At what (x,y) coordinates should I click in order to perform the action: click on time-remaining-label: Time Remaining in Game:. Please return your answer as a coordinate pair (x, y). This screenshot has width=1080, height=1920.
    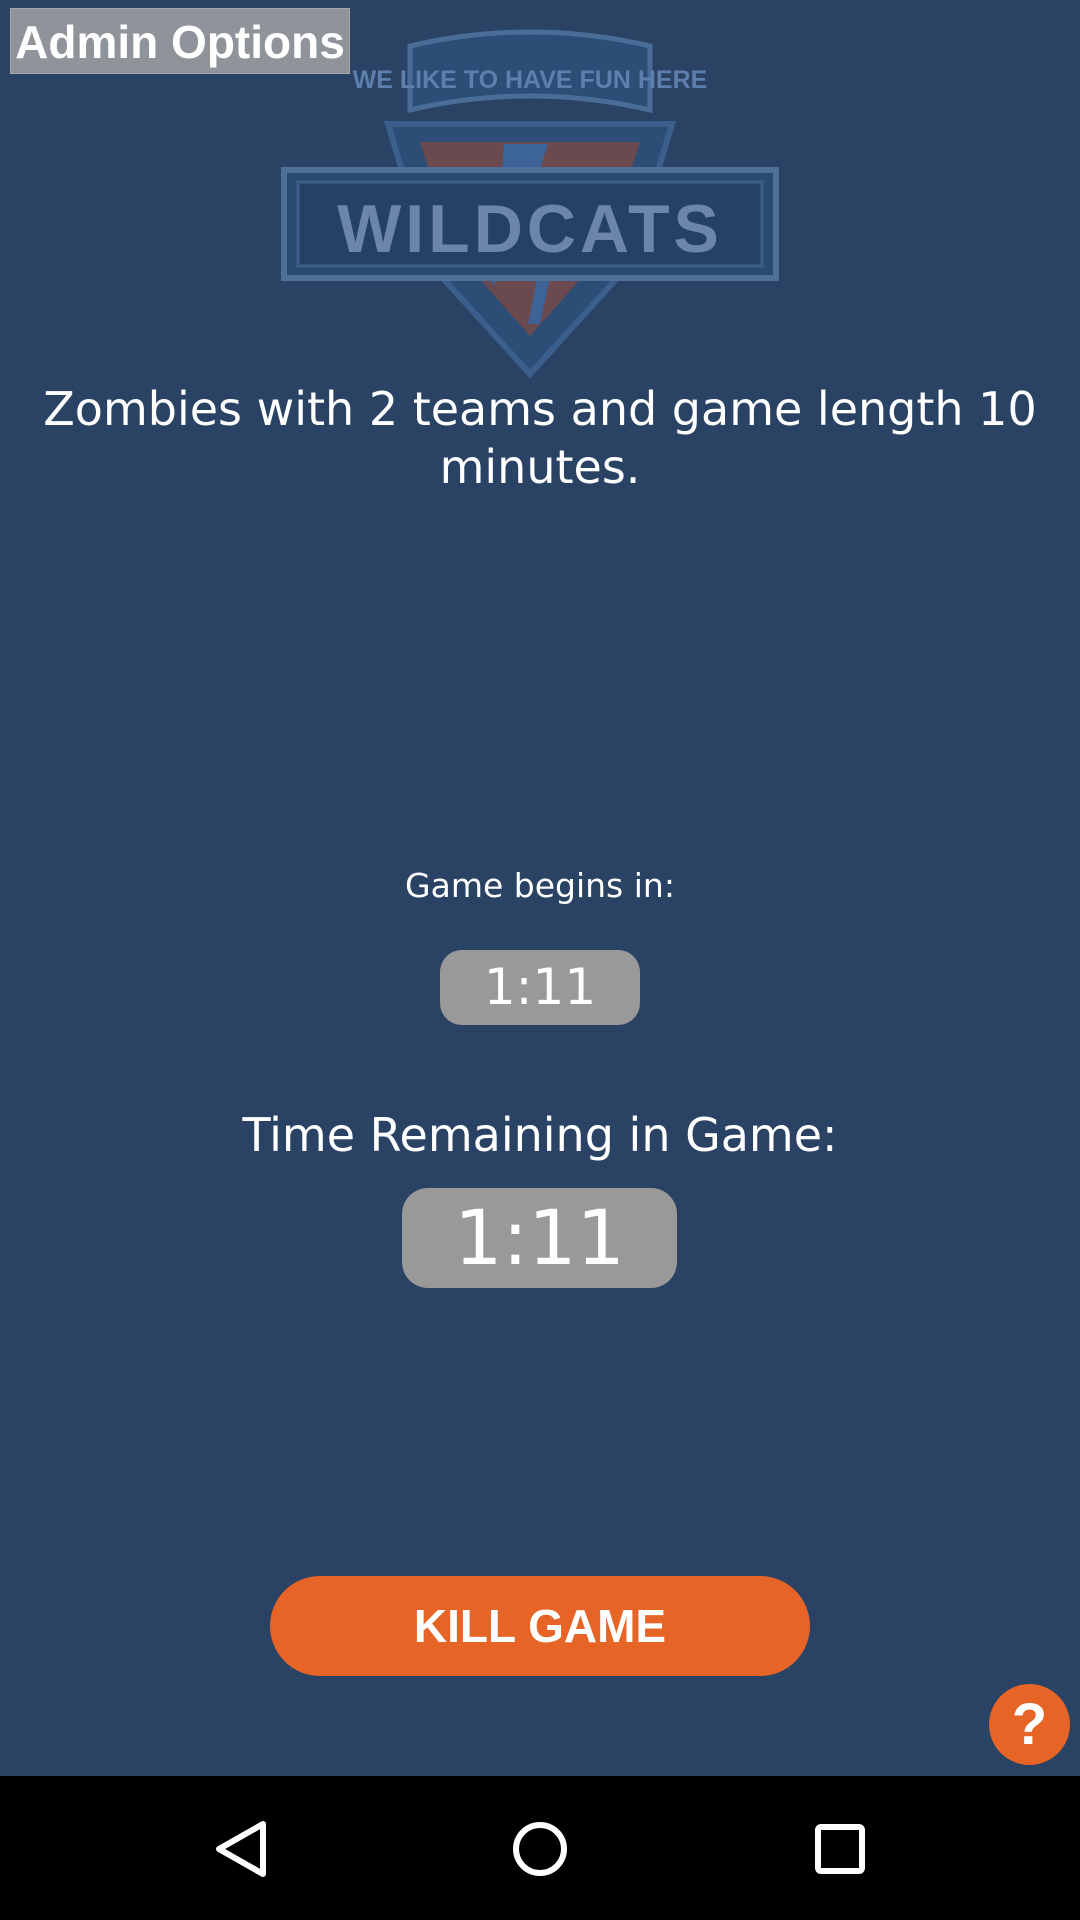
    Looking at the image, I should click on (540, 1135).